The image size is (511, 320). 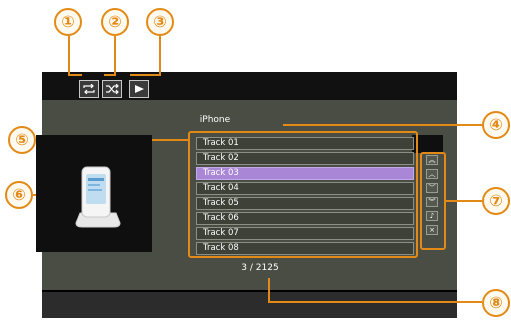 I want to click on chevron-up-icon: ︿, so click(x=432, y=174).